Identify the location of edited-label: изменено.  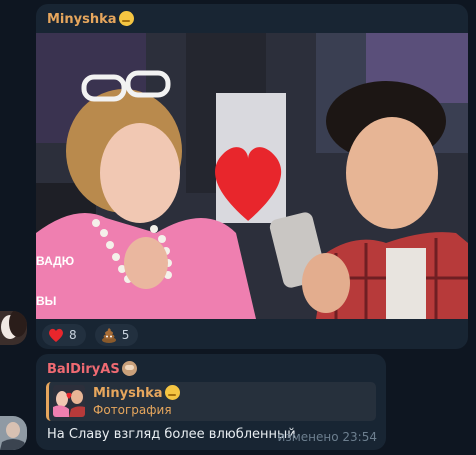
(308, 437).